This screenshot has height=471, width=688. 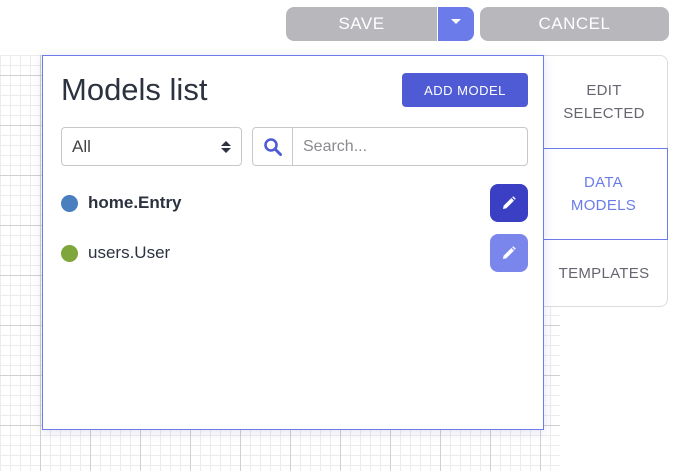 What do you see at coordinates (361, 24) in the screenshot?
I see `save-button: SAVE` at bounding box center [361, 24].